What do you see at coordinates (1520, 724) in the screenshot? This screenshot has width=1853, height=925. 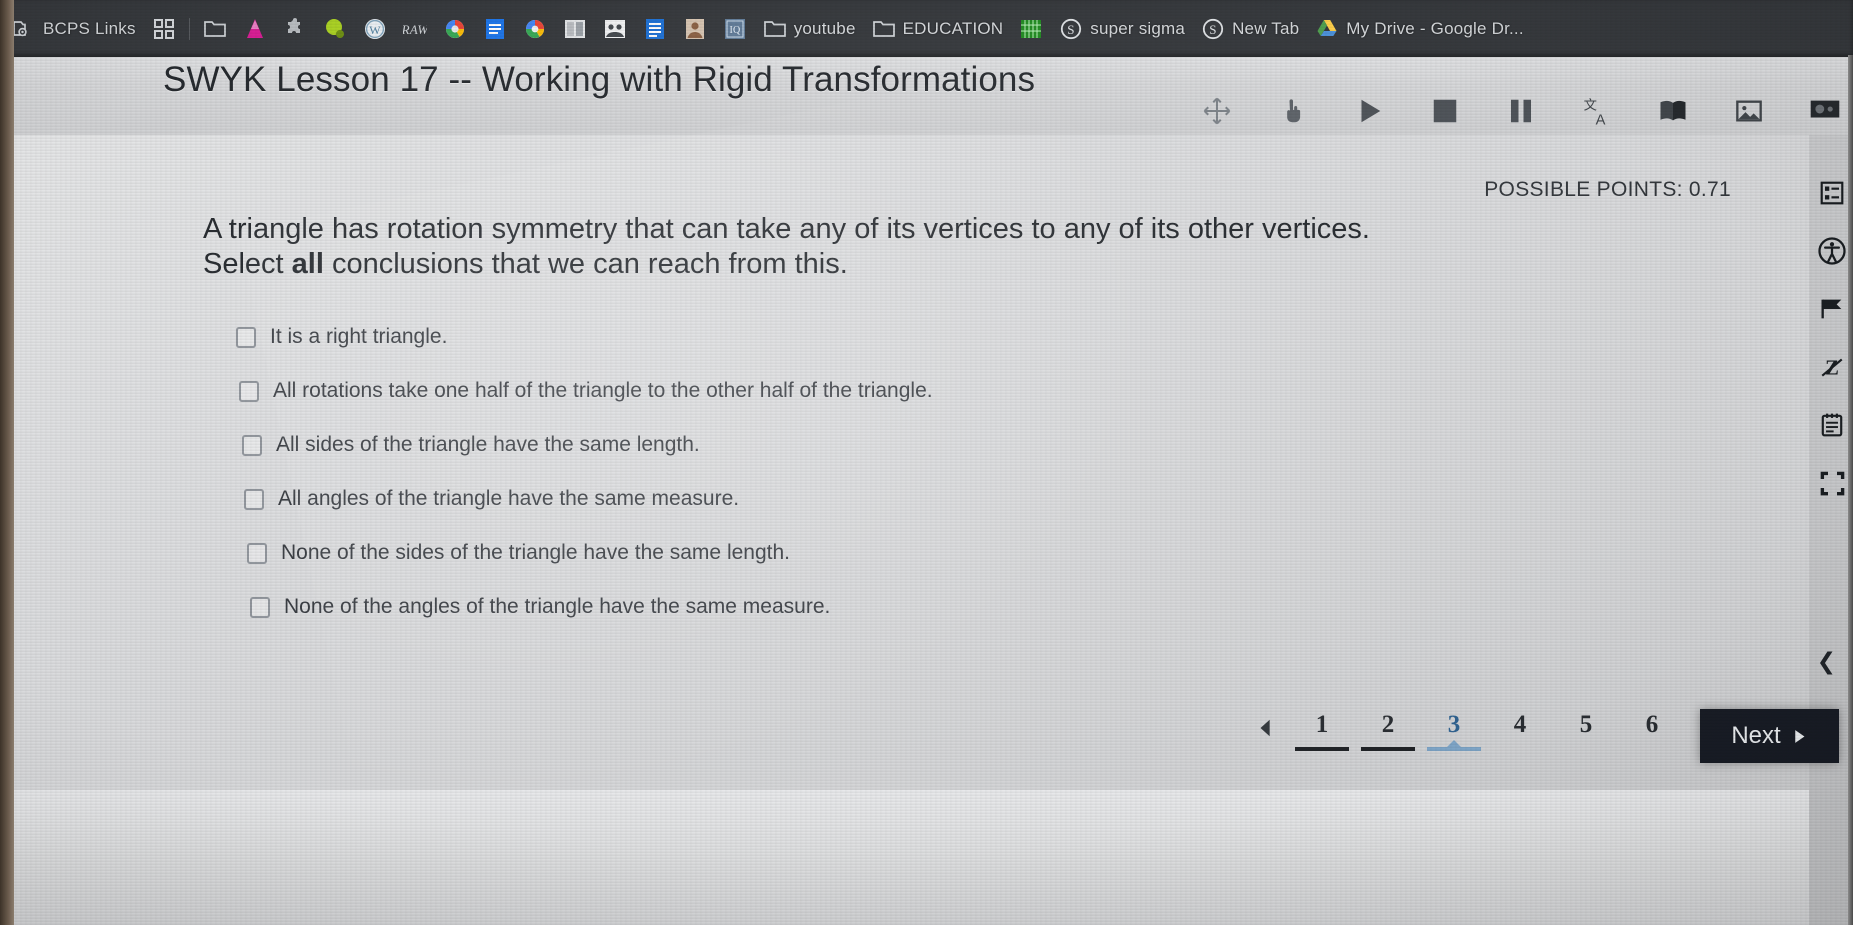 I see `pagination-number: 4` at bounding box center [1520, 724].